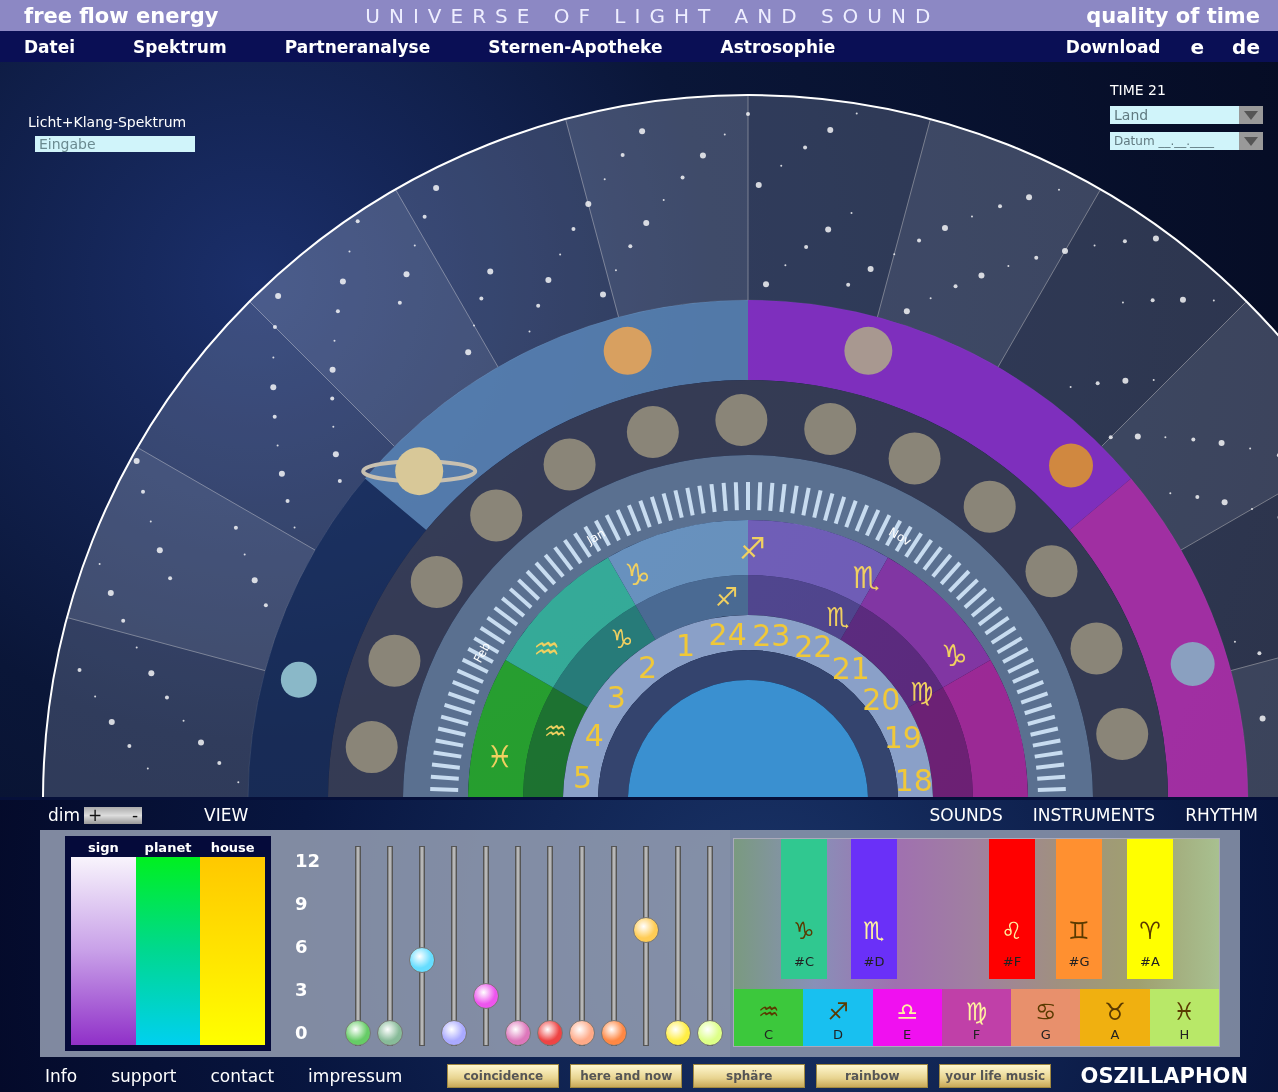 Image resolution: width=1278 pixels, height=1092 pixels. Describe the element at coordinates (1012, 909) in the screenshot. I see `piano-key: ♌ #F` at that location.